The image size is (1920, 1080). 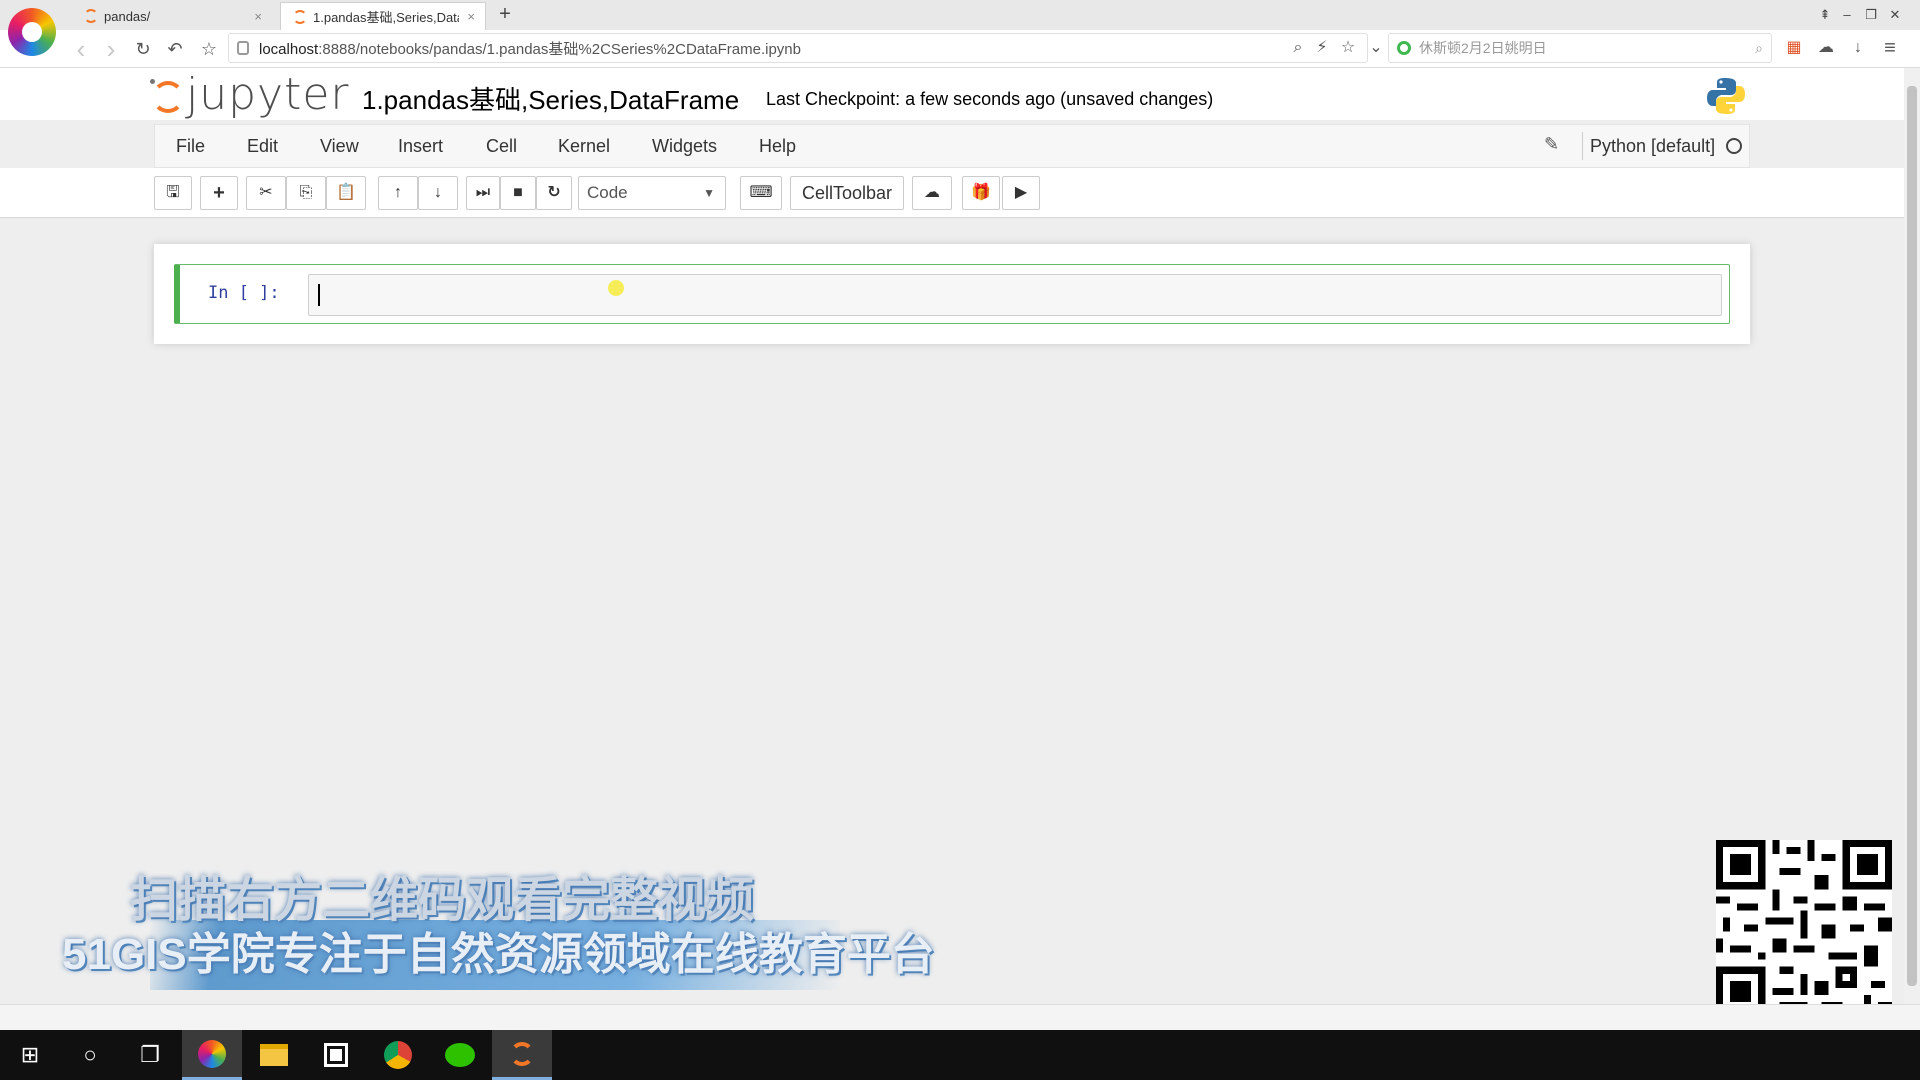 What do you see at coordinates (1376, 48) in the screenshot?
I see `address-dropdown-icon: ⌄` at bounding box center [1376, 48].